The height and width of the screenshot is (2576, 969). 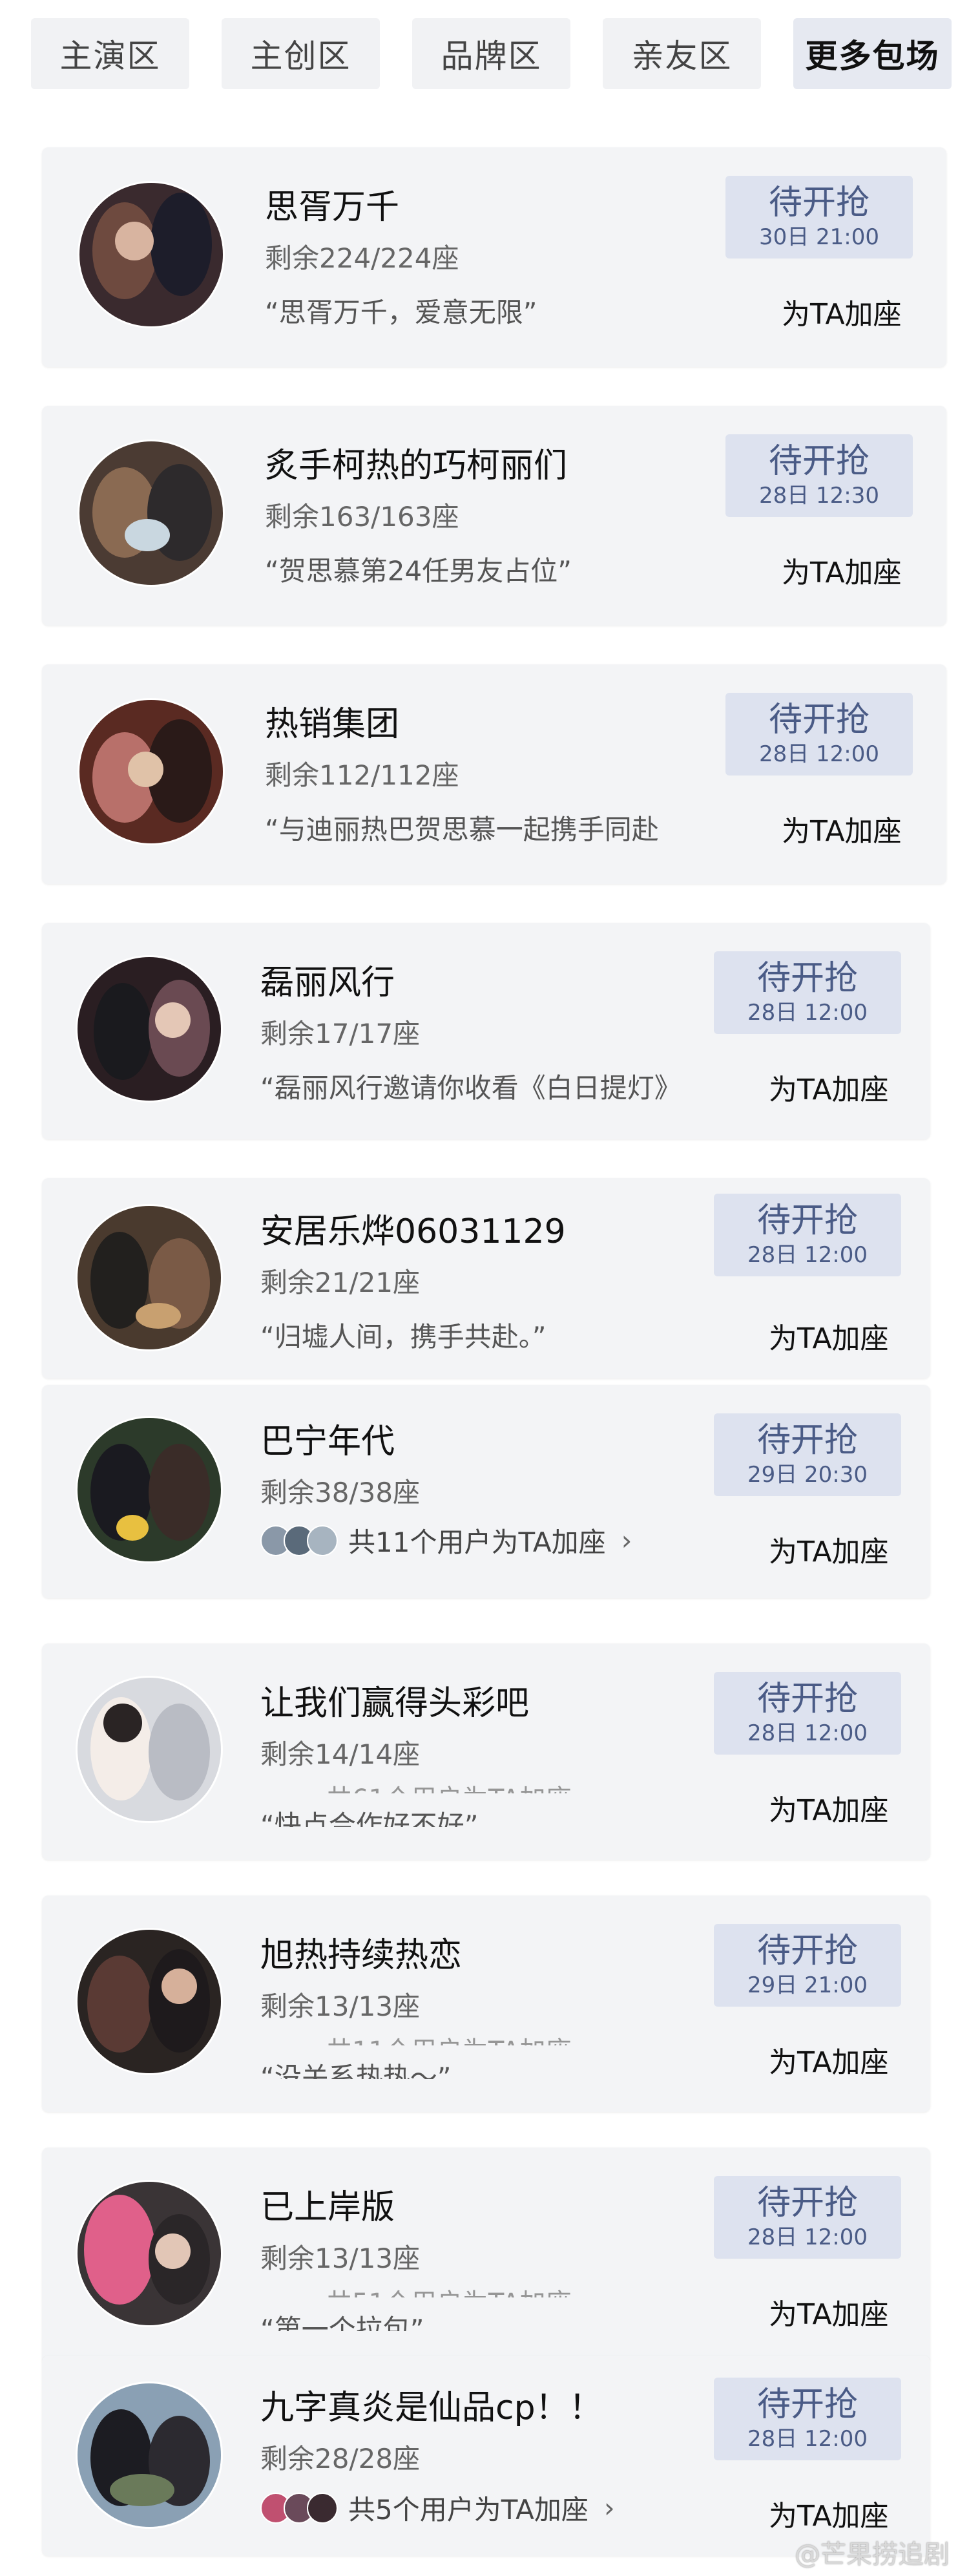 I want to click on card-title: 巴宁年代, so click(x=328, y=1441).